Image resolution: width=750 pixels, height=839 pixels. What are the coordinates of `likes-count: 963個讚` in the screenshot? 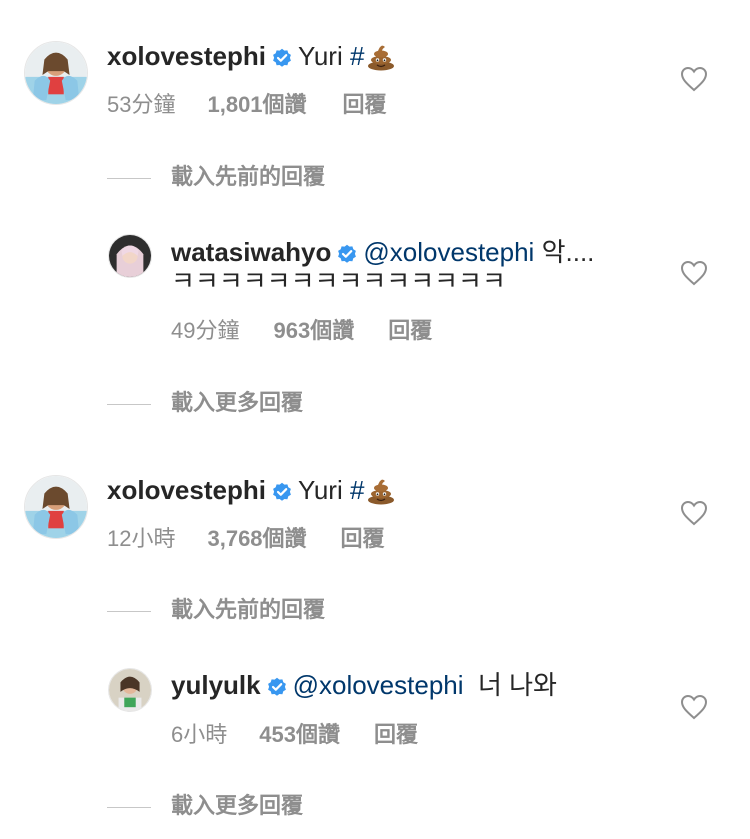 It's located at (313, 331).